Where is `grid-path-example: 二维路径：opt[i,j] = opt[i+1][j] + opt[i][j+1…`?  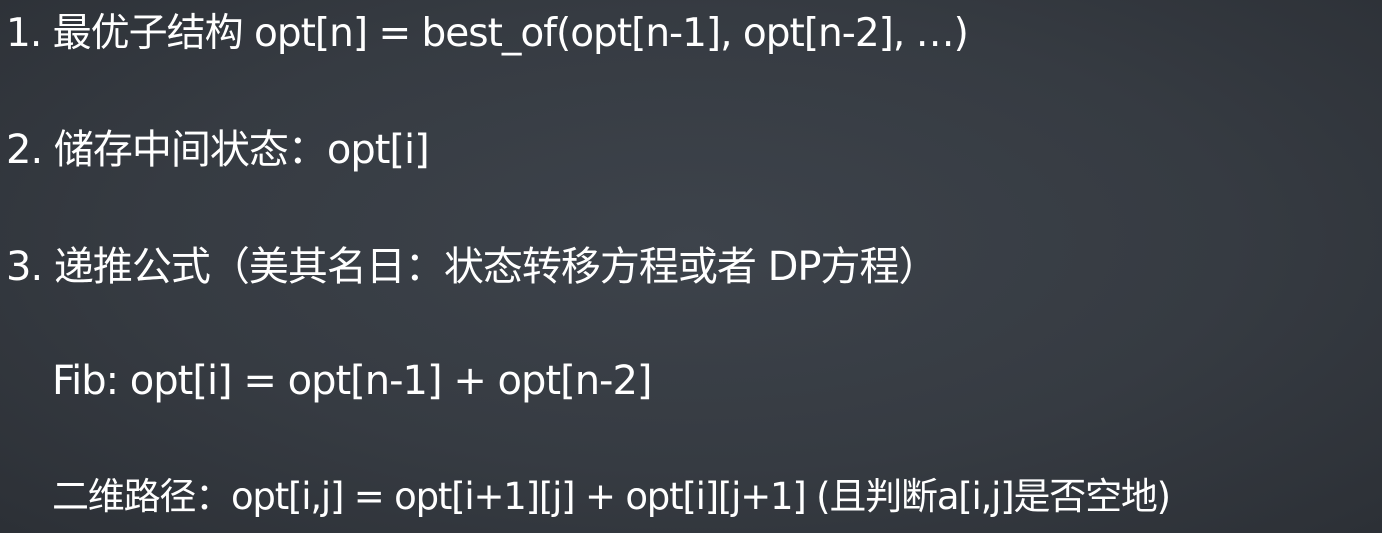 grid-path-example: 二维路径：opt[i,j] = opt[i+1][j] + opt[i][j+1… is located at coordinates (611, 496).